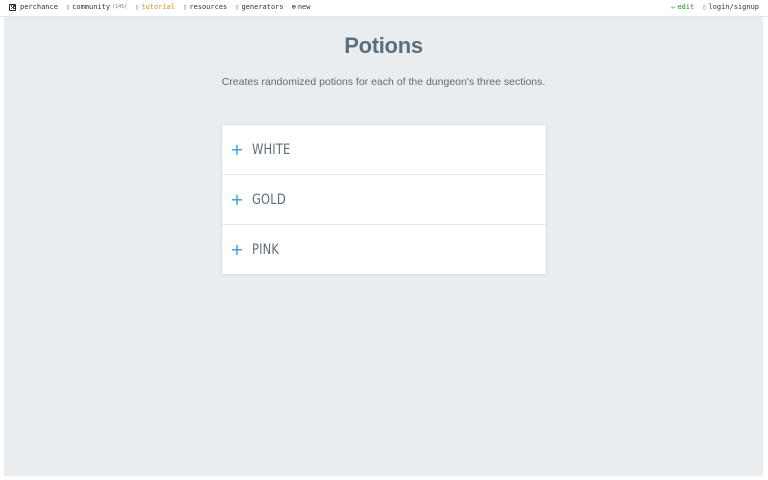 Image resolution: width=768 pixels, height=480 pixels. Describe the element at coordinates (383, 45) in the screenshot. I see `page-title: Potions` at that location.